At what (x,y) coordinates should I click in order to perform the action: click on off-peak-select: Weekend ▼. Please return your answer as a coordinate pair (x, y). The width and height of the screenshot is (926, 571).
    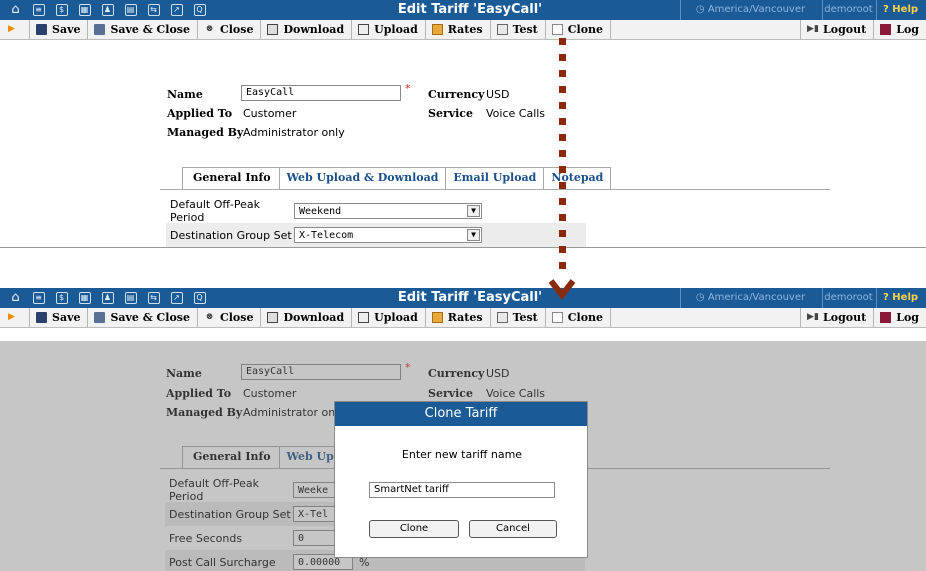
    Looking at the image, I should click on (388, 211).